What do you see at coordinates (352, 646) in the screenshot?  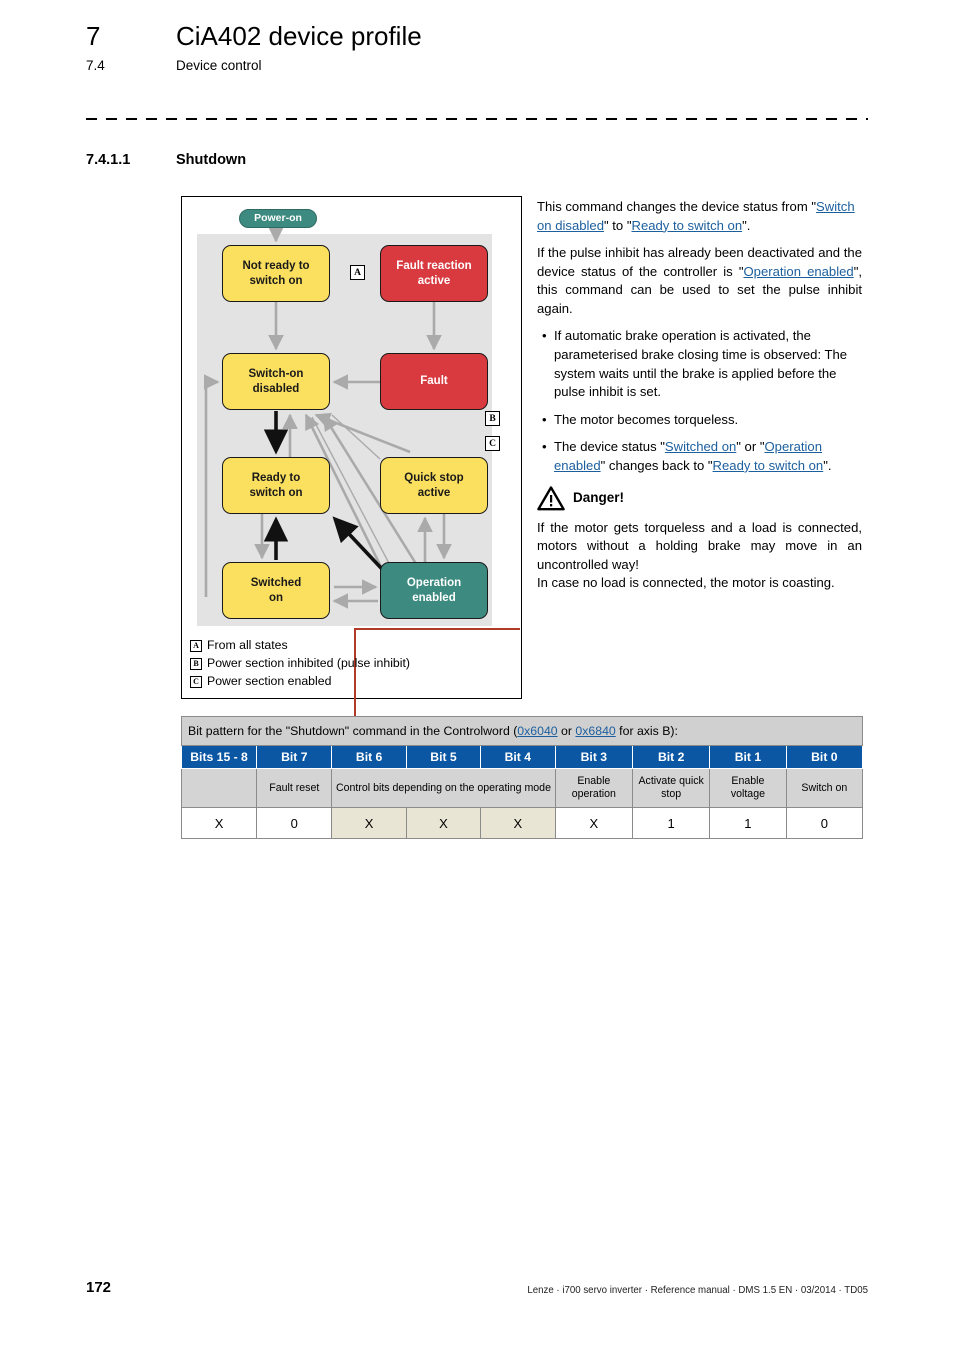 I see `legend-item: A From all states` at bounding box center [352, 646].